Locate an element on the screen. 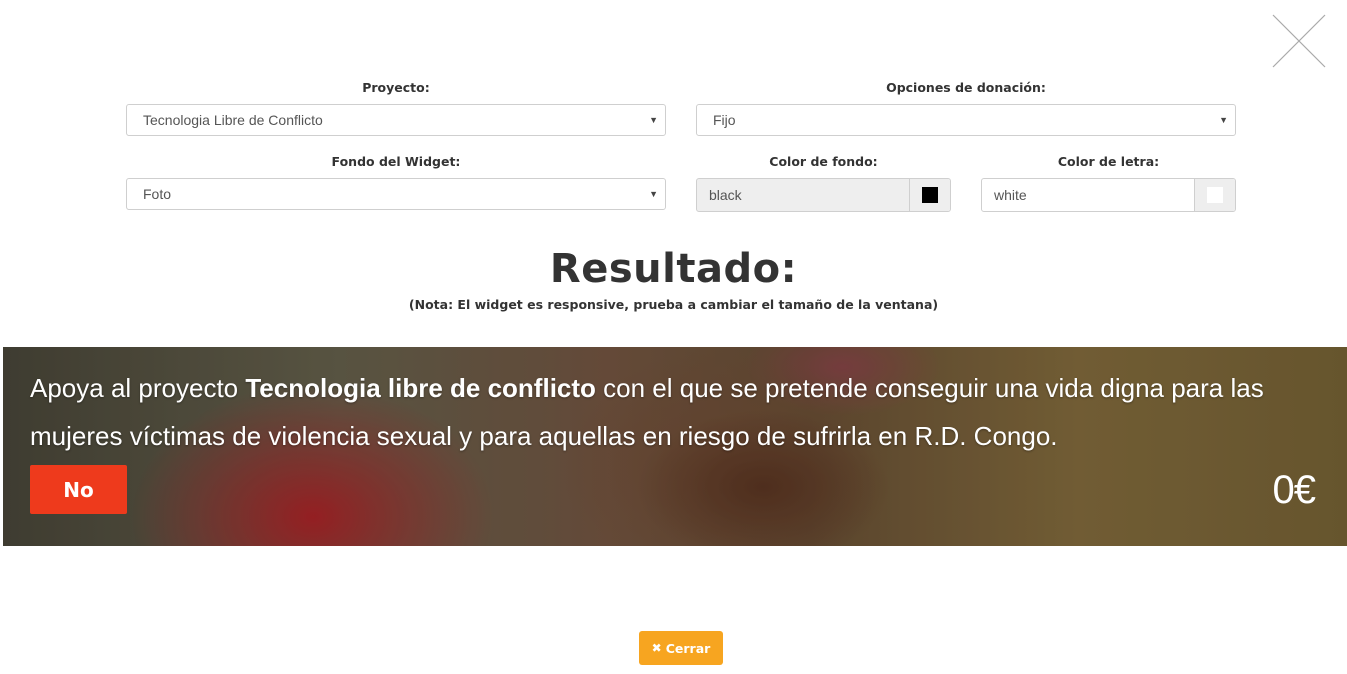 This screenshot has height=674, width=1347. times-icon: ✖ is located at coordinates (656, 648).